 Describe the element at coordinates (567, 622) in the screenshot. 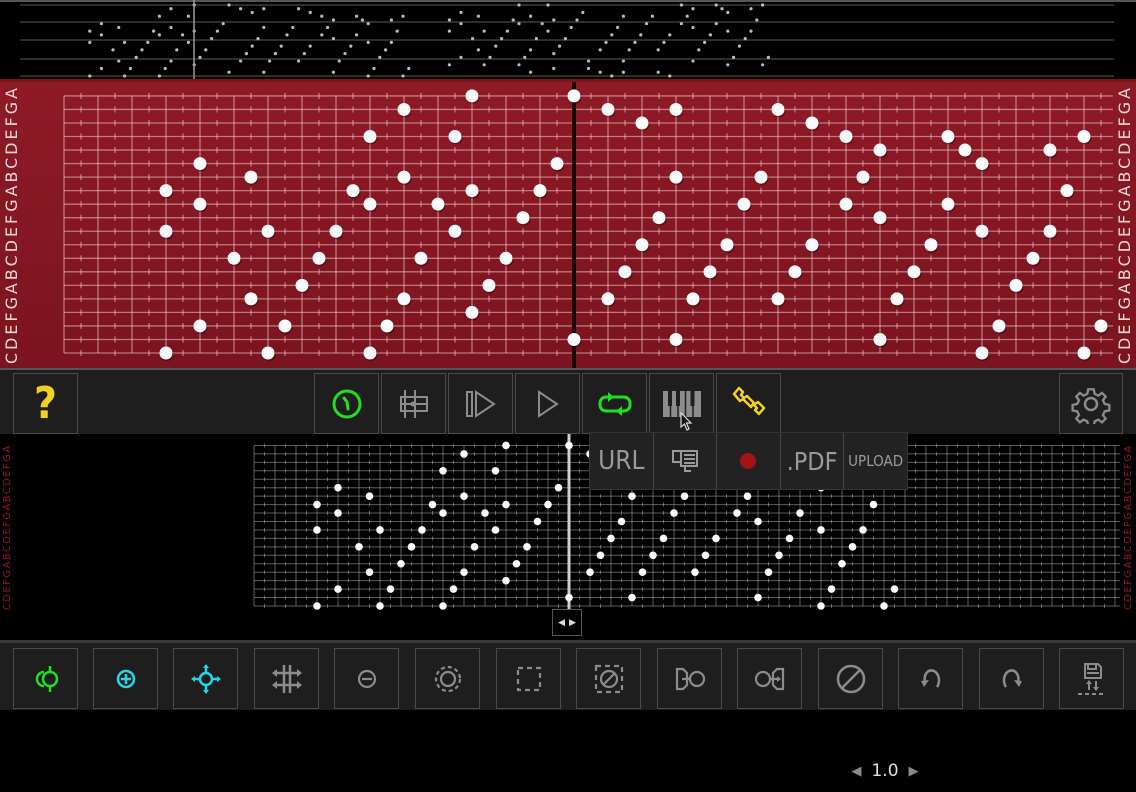

I see `playhead-handle: ◀ ▶` at that location.